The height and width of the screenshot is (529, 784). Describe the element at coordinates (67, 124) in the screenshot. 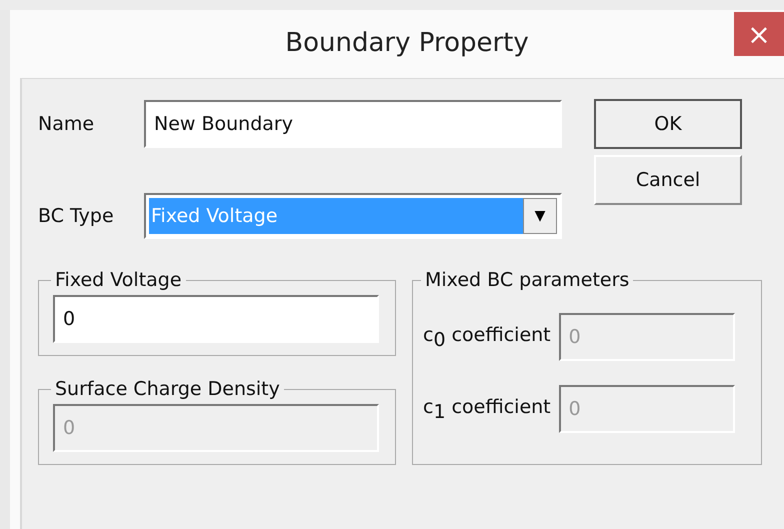

I see `field-label: Name` at that location.